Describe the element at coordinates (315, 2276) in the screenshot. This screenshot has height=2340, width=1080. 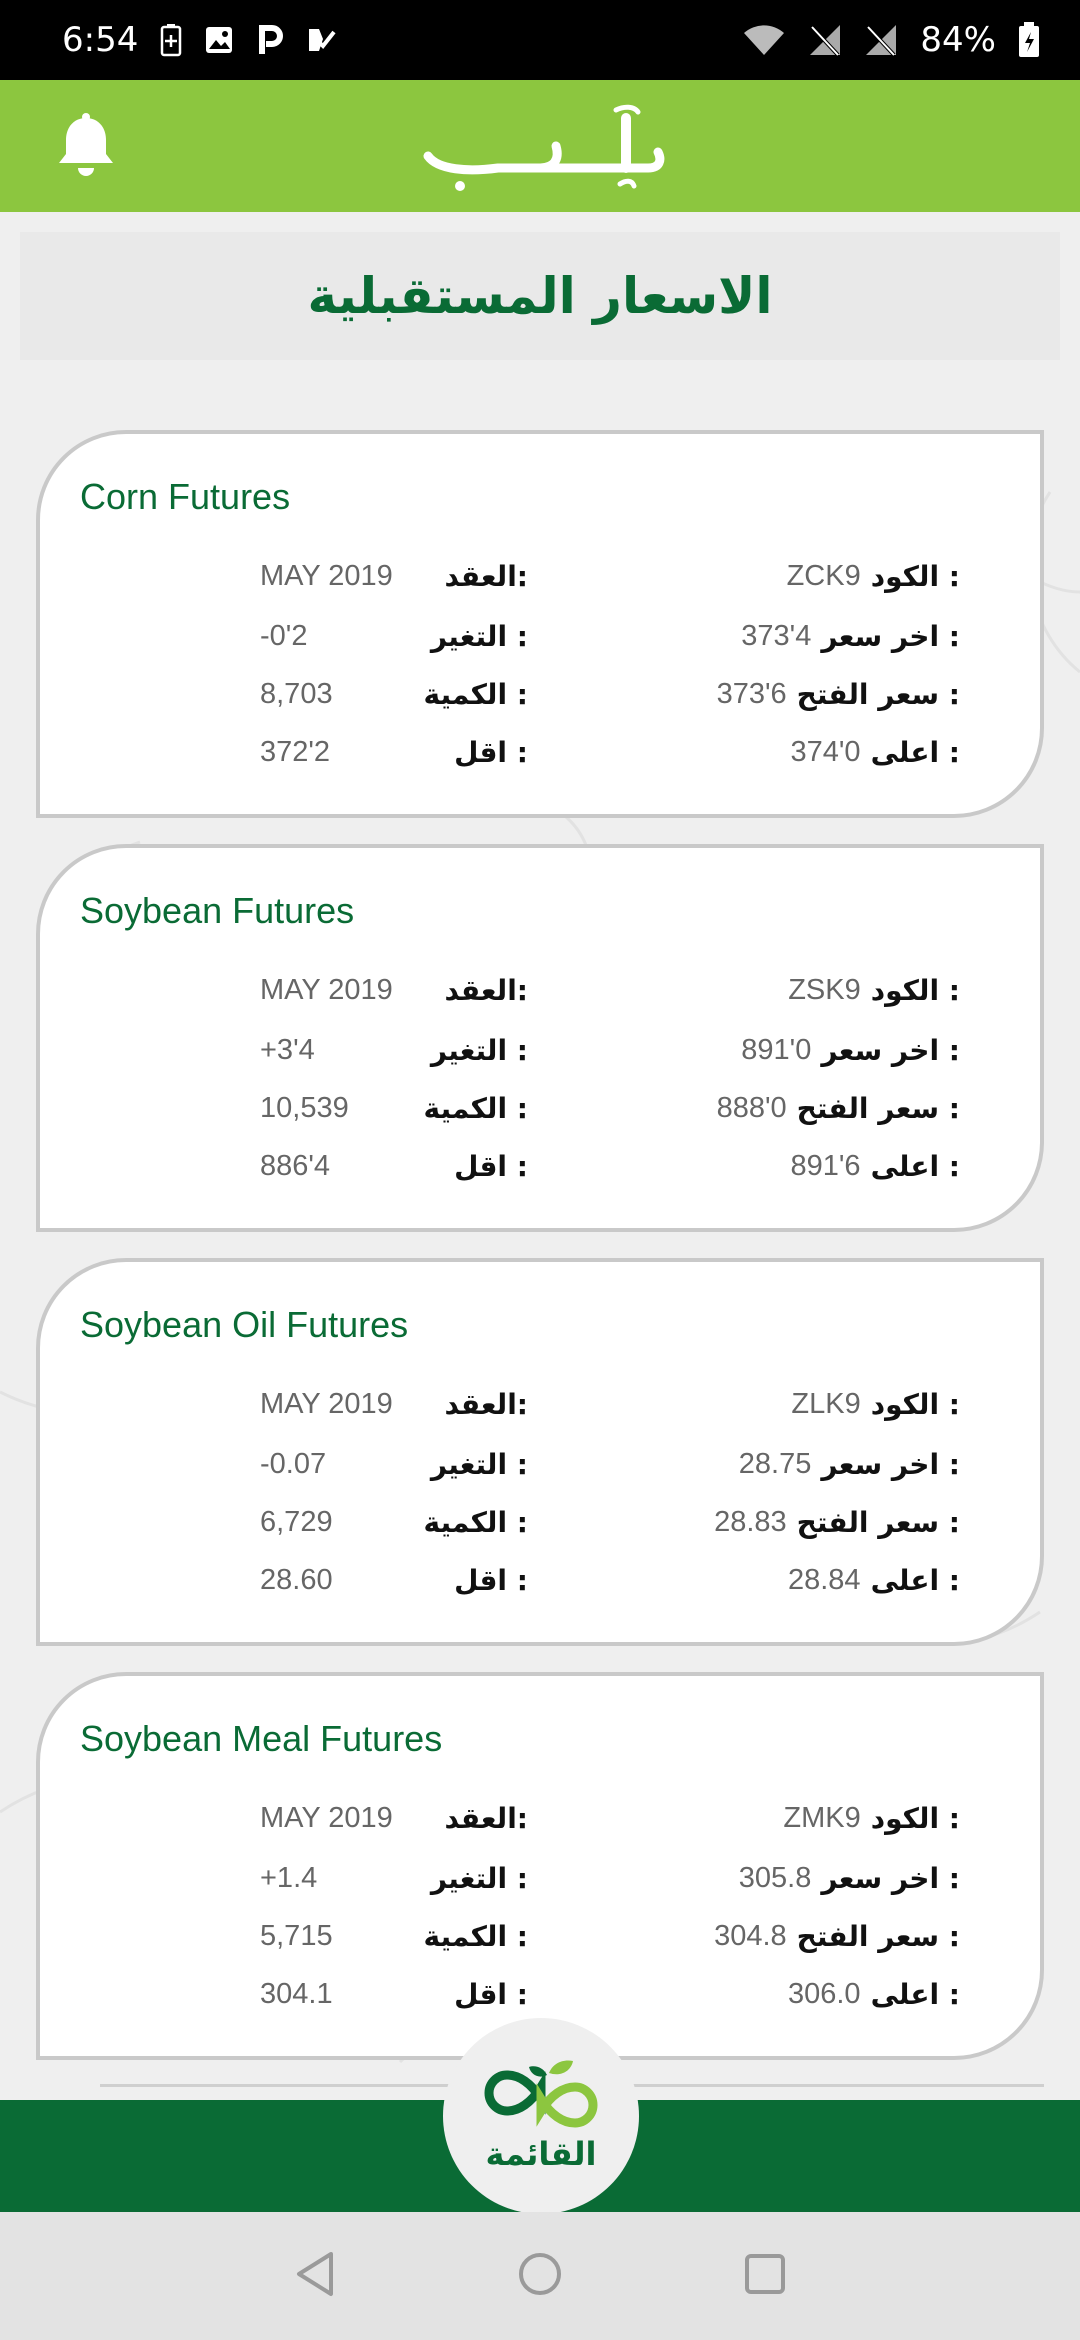
I see `back-icon` at that location.